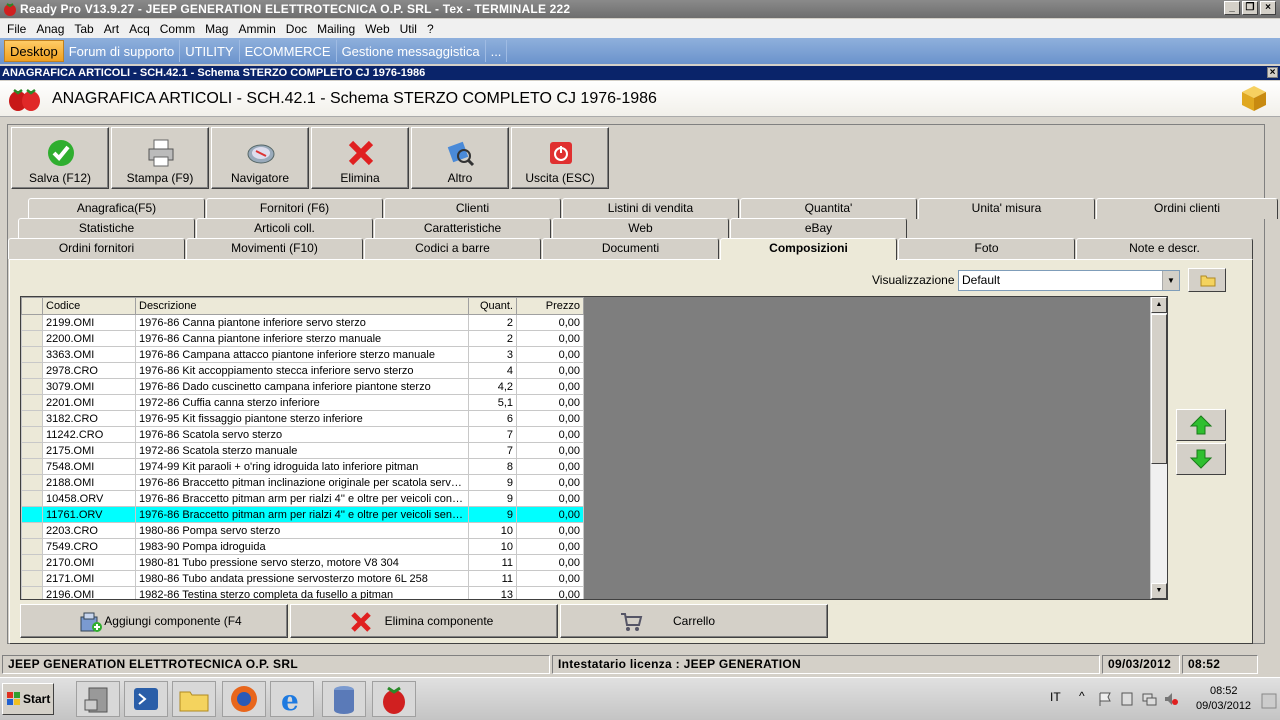 The width and height of the screenshot is (1280, 720). What do you see at coordinates (294, 208) in the screenshot?
I see `tab-fornitori: Fornitori (F6)` at bounding box center [294, 208].